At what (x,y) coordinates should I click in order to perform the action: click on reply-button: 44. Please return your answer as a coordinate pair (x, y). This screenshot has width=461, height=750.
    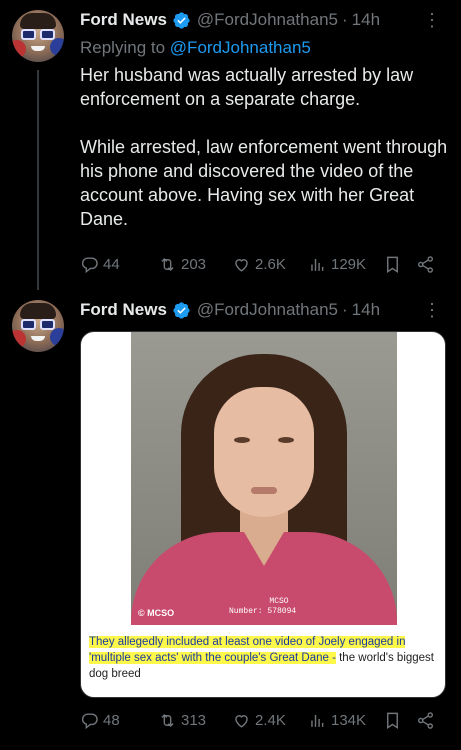
    Looking at the image, I should click on (100, 264).